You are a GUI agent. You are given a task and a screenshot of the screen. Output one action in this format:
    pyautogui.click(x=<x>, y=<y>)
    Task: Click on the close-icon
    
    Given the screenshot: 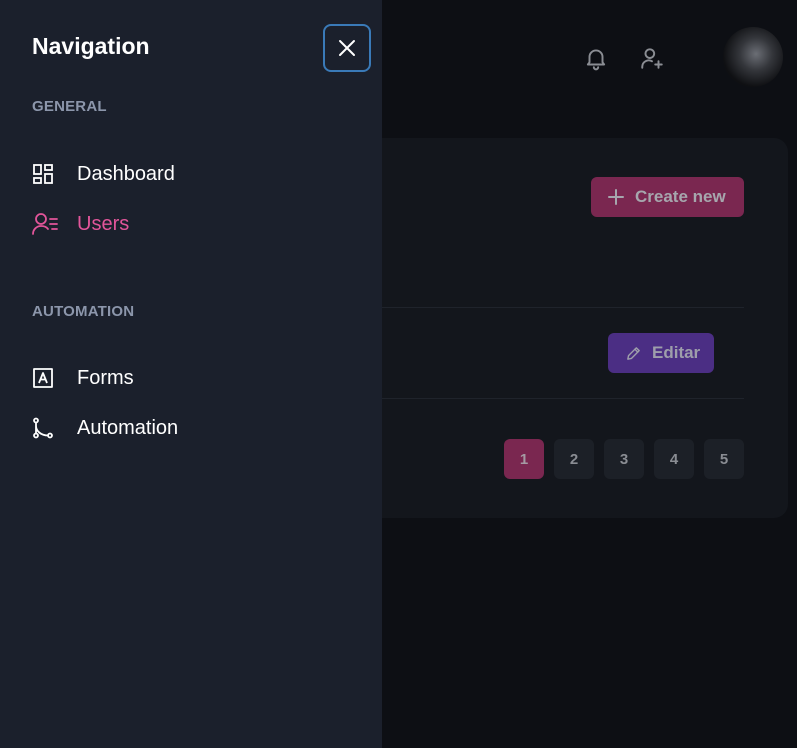 What is the action you would take?
    pyautogui.click(x=347, y=48)
    